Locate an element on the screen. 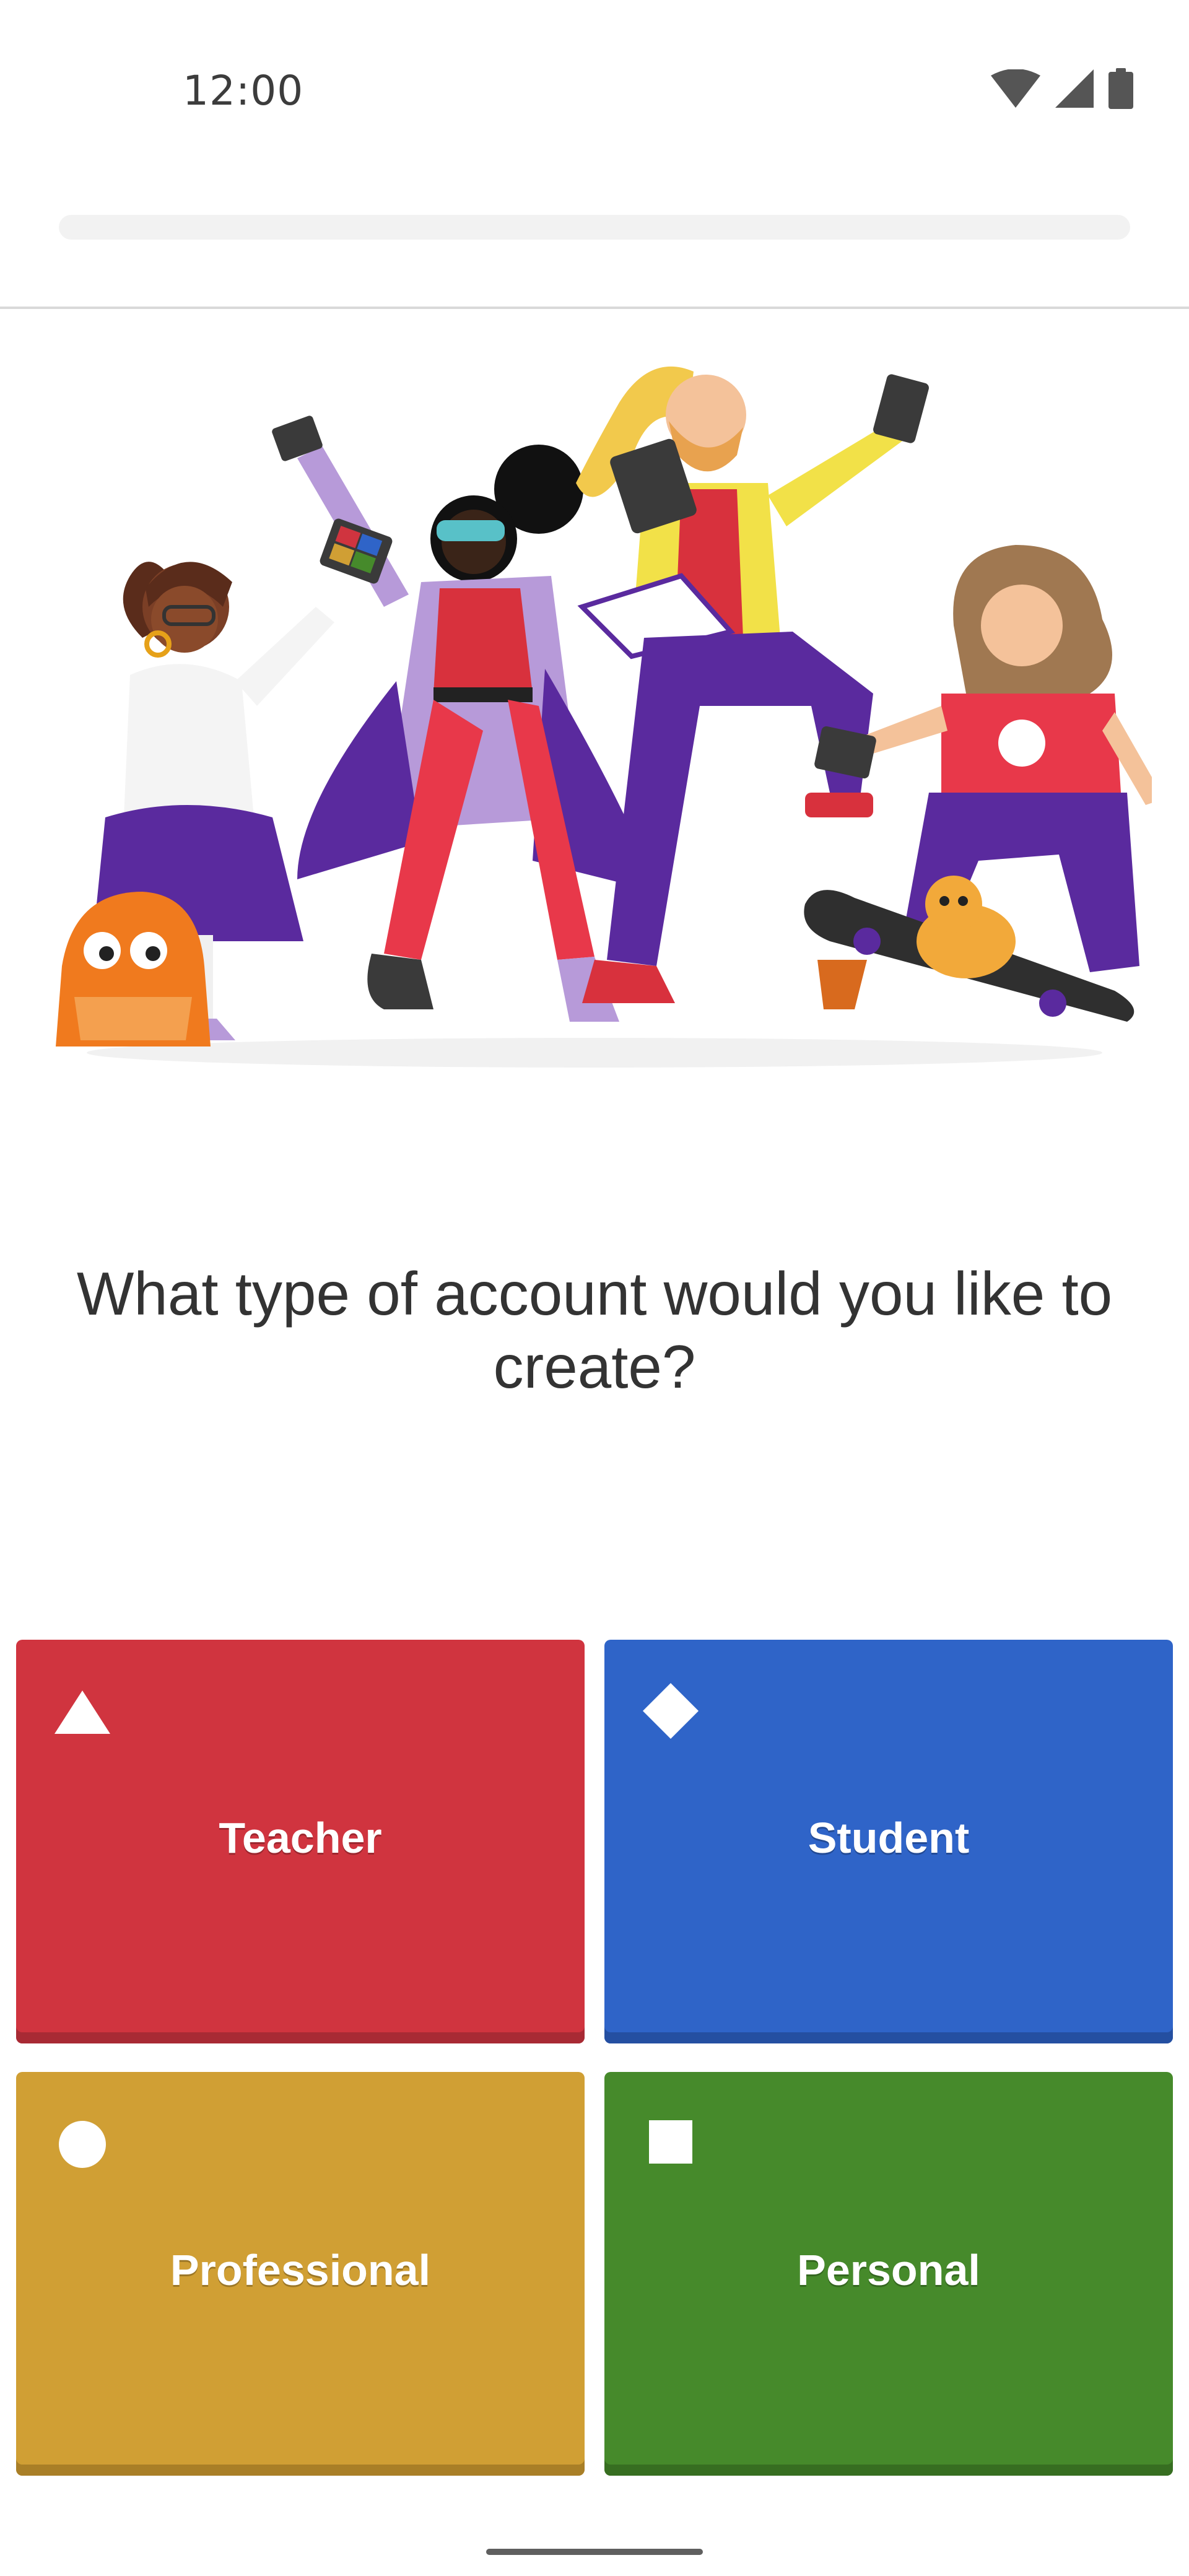 The width and height of the screenshot is (1189, 2576). teacher-button: Teacher is located at coordinates (300, 1841).